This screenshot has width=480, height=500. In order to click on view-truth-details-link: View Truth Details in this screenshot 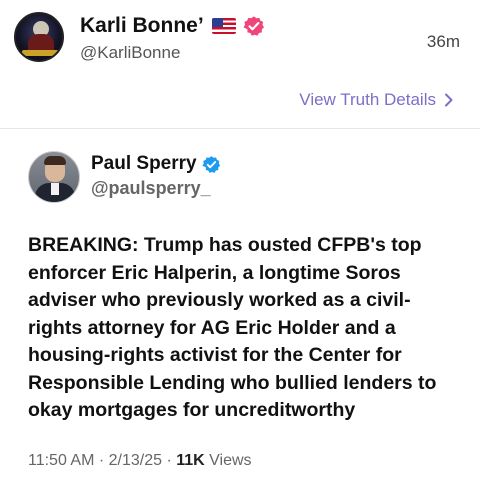, I will do `click(376, 100)`.